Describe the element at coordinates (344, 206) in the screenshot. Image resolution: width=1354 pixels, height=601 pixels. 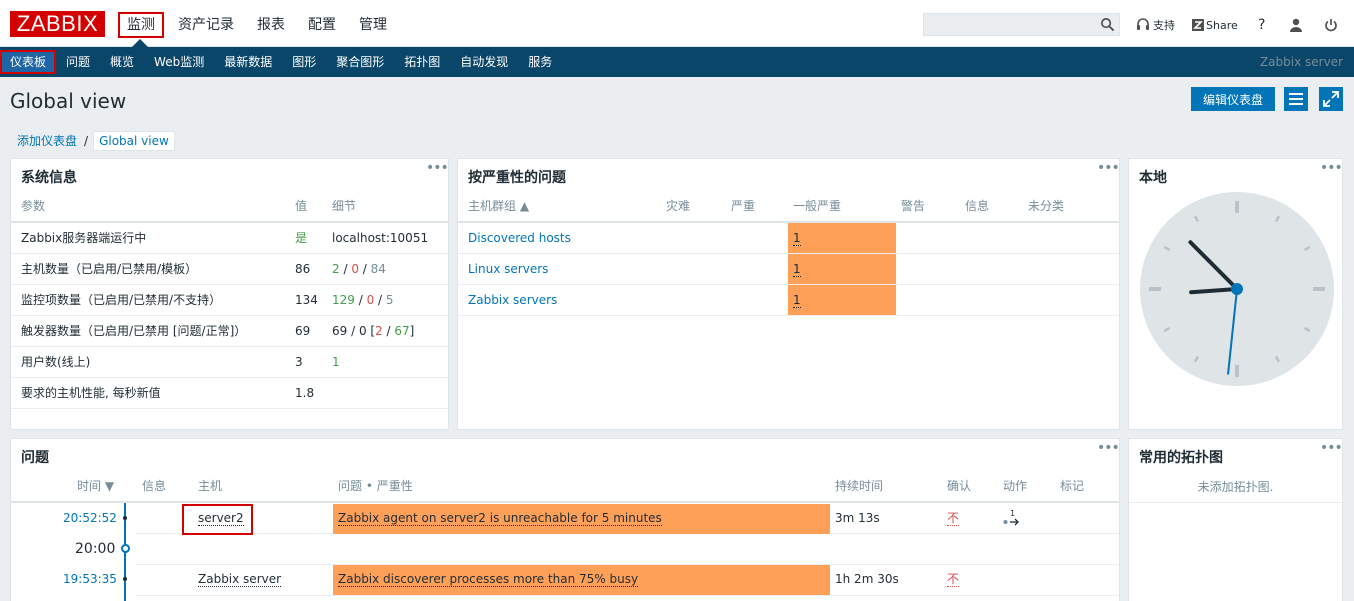
I see `col-header-detail: 细节` at that location.